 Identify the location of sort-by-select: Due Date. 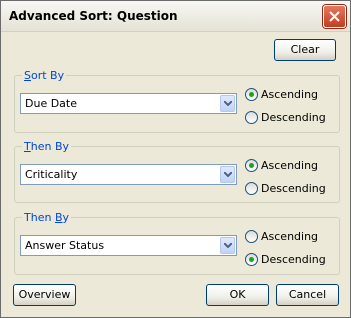
(128, 103).